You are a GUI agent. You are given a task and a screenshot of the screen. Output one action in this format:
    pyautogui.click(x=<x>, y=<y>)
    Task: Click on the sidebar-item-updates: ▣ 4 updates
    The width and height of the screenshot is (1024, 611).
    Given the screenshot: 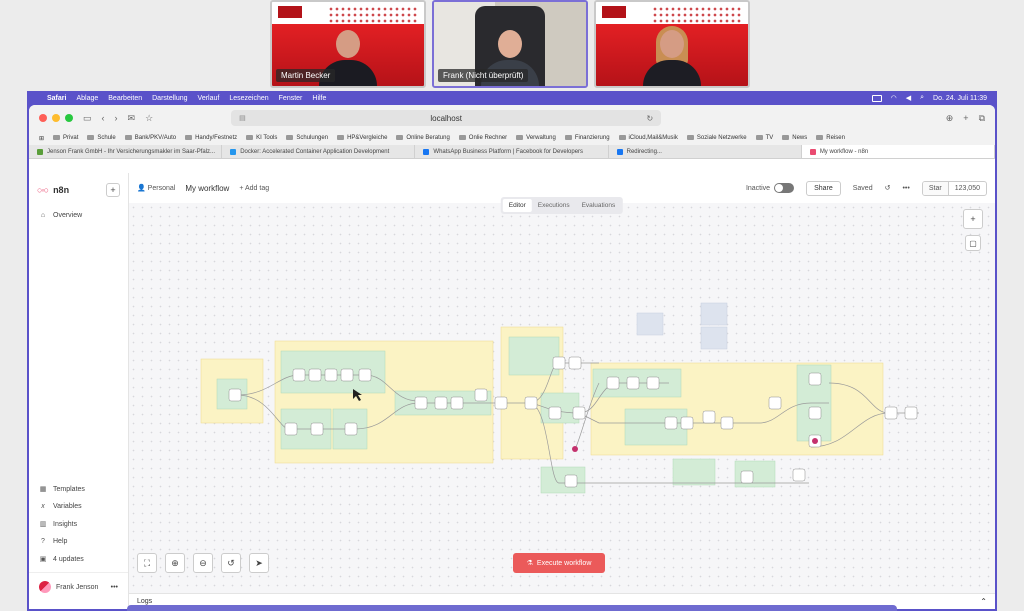 What is the action you would take?
    pyautogui.click(x=78, y=559)
    